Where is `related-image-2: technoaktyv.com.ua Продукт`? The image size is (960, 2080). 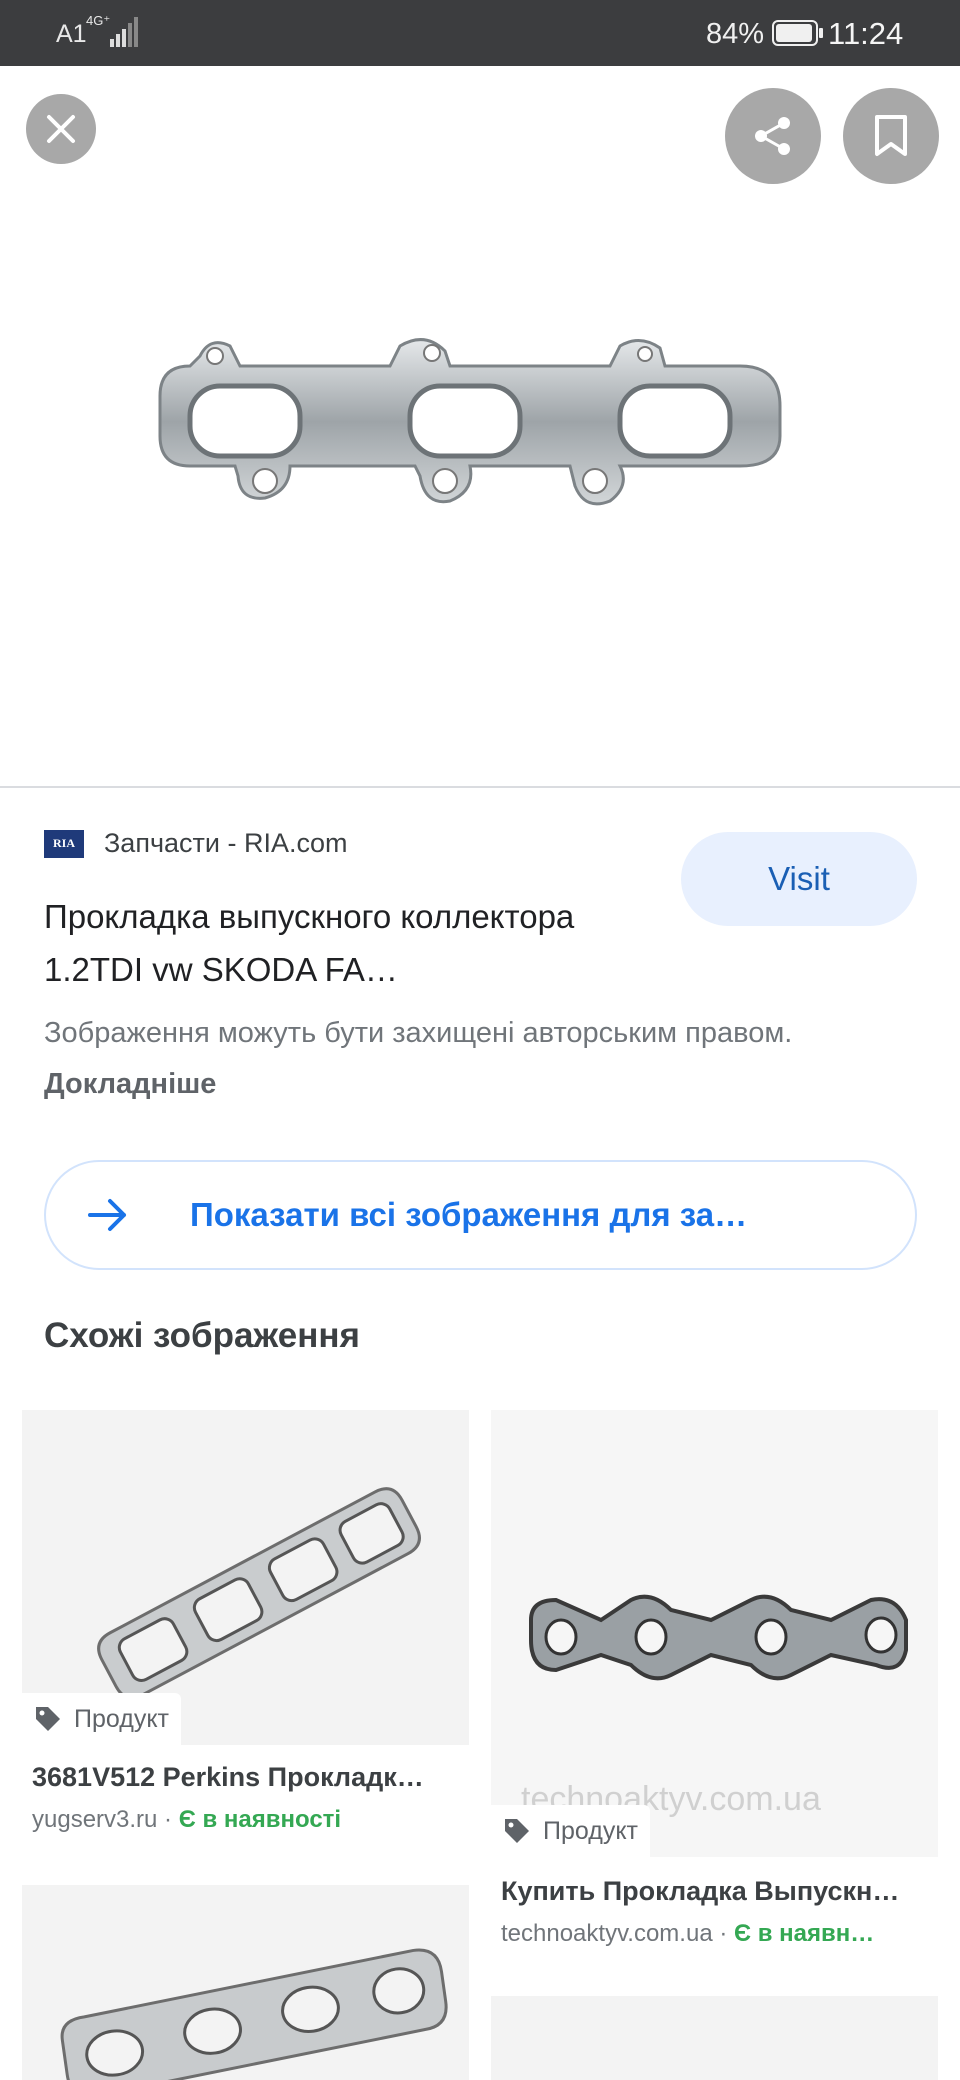 related-image-2: technoaktyv.com.ua Продукт is located at coordinates (714, 1633).